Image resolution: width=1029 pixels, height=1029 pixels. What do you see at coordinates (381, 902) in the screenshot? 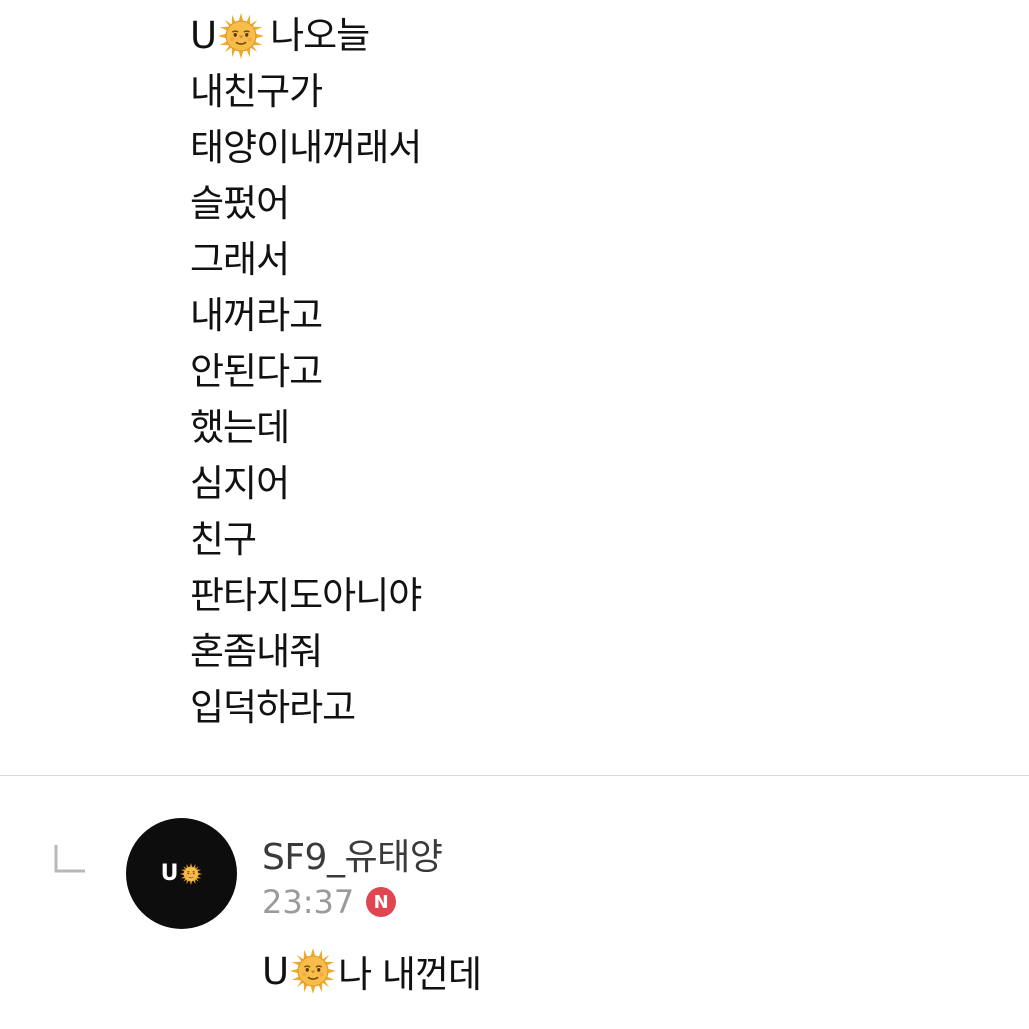
I see `new-badge: N` at bounding box center [381, 902].